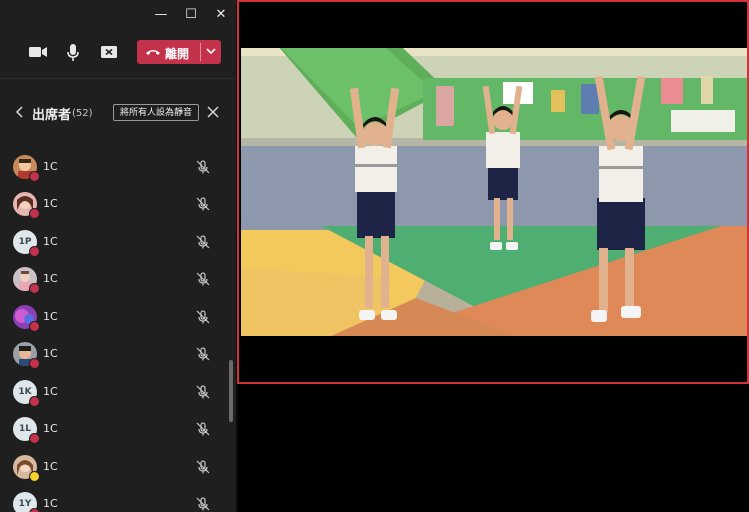  Describe the element at coordinates (115, 499) in the screenshot. I see `participant-row: 1Y 1C` at that location.